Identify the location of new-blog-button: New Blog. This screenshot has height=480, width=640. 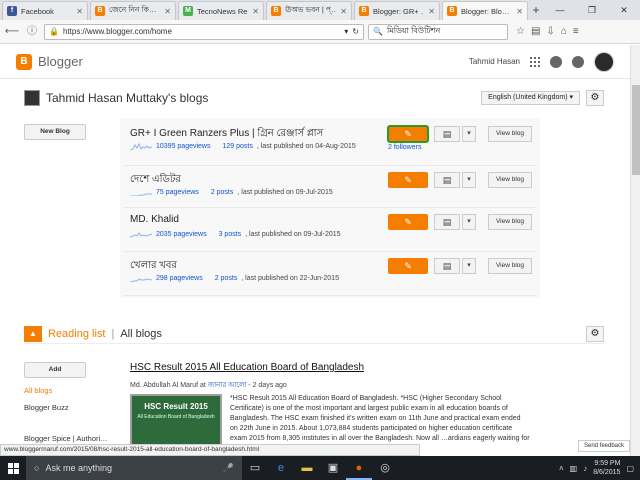
(55, 132).